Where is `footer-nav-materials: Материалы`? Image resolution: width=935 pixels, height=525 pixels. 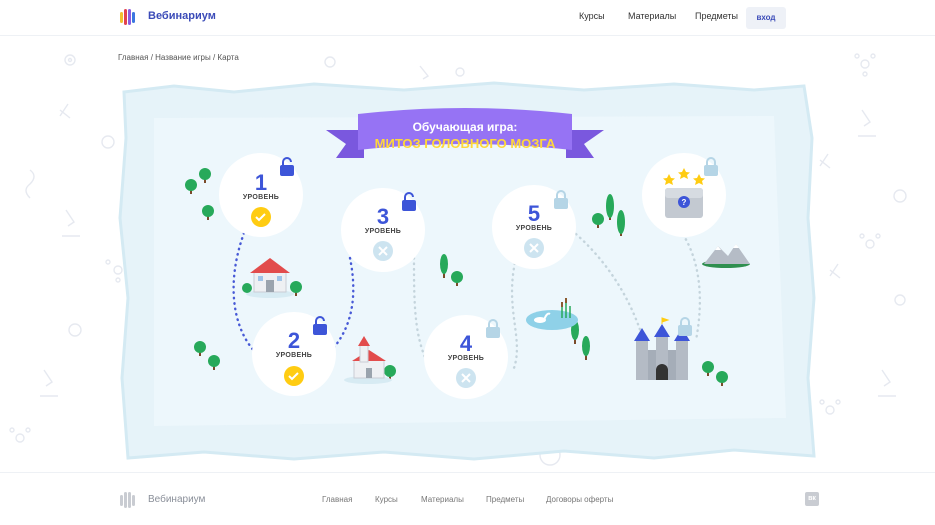
footer-nav-materials: Материалы is located at coordinates (442, 499).